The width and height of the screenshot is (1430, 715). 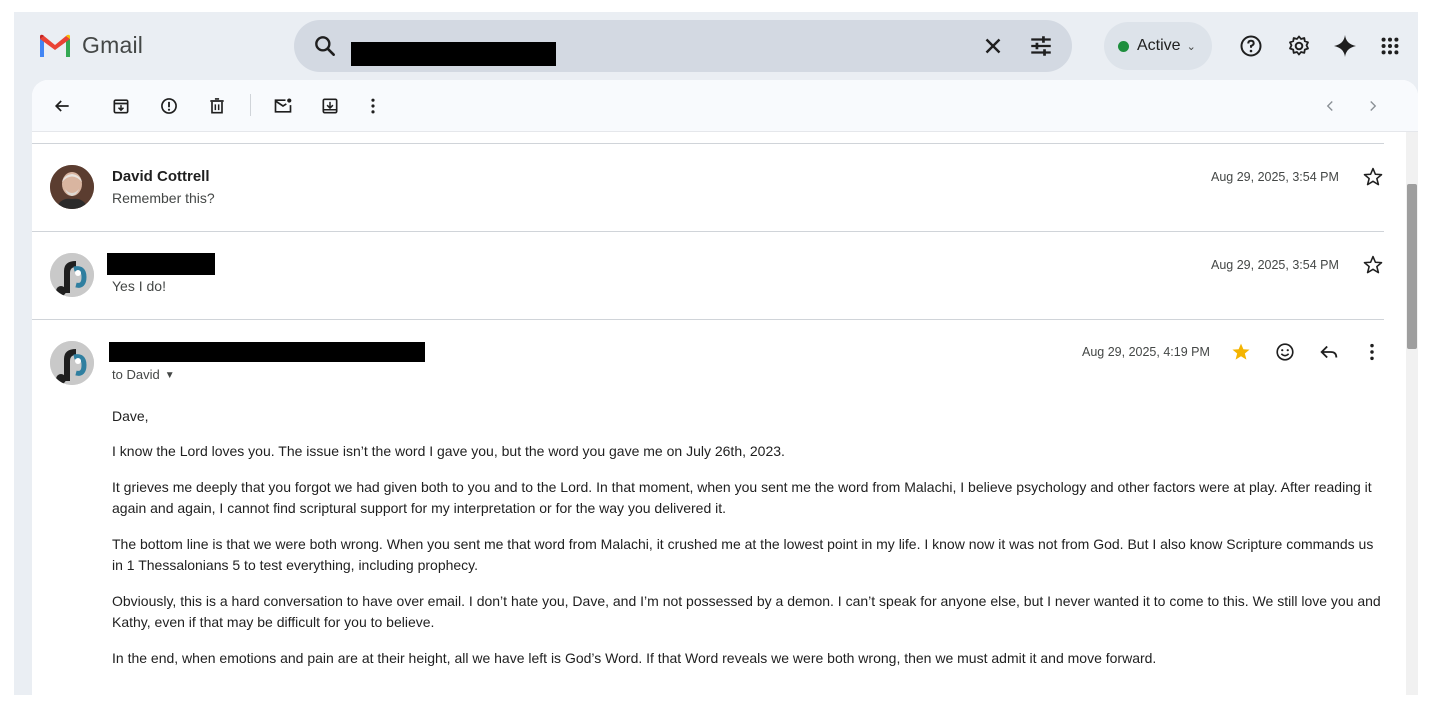 I want to click on recipient-details: to David ▼, so click(x=143, y=374).